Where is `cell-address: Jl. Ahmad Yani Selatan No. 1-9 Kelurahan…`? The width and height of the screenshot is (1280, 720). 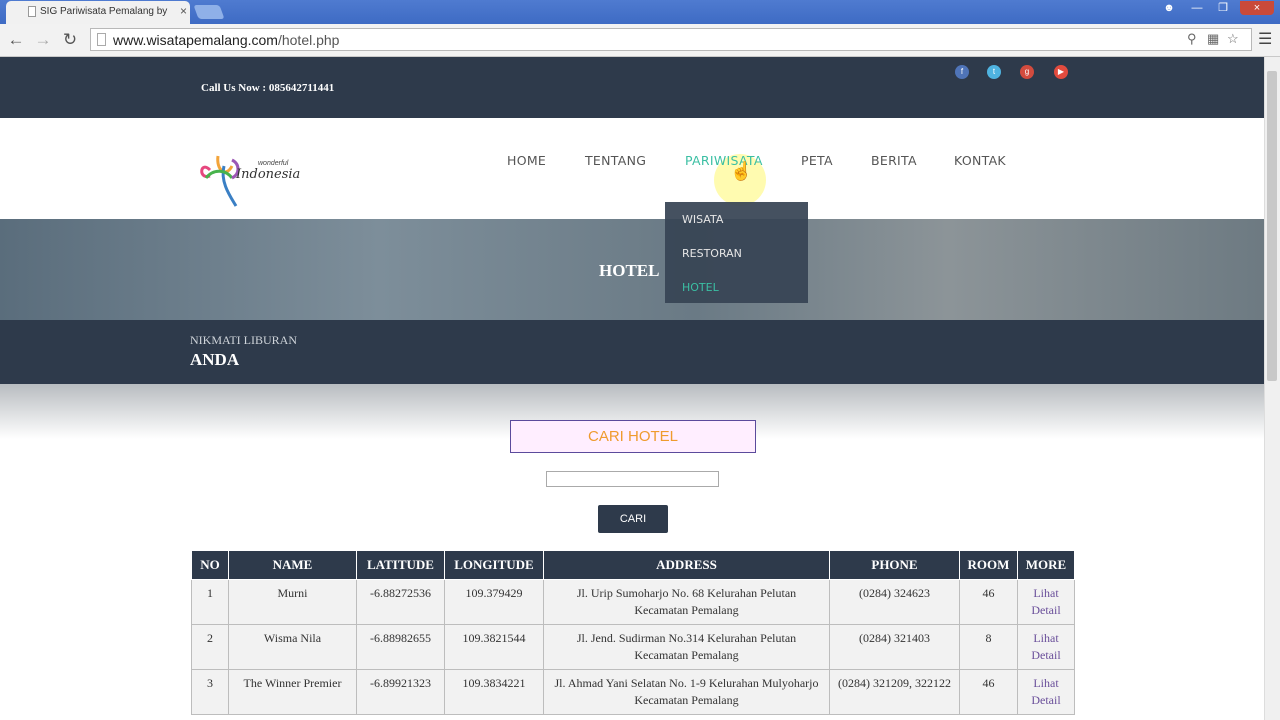
cell-address: Jl. Ahmad Yani Selatan No. 1-9 Kelurahan… is located at coordinates (686, 692).